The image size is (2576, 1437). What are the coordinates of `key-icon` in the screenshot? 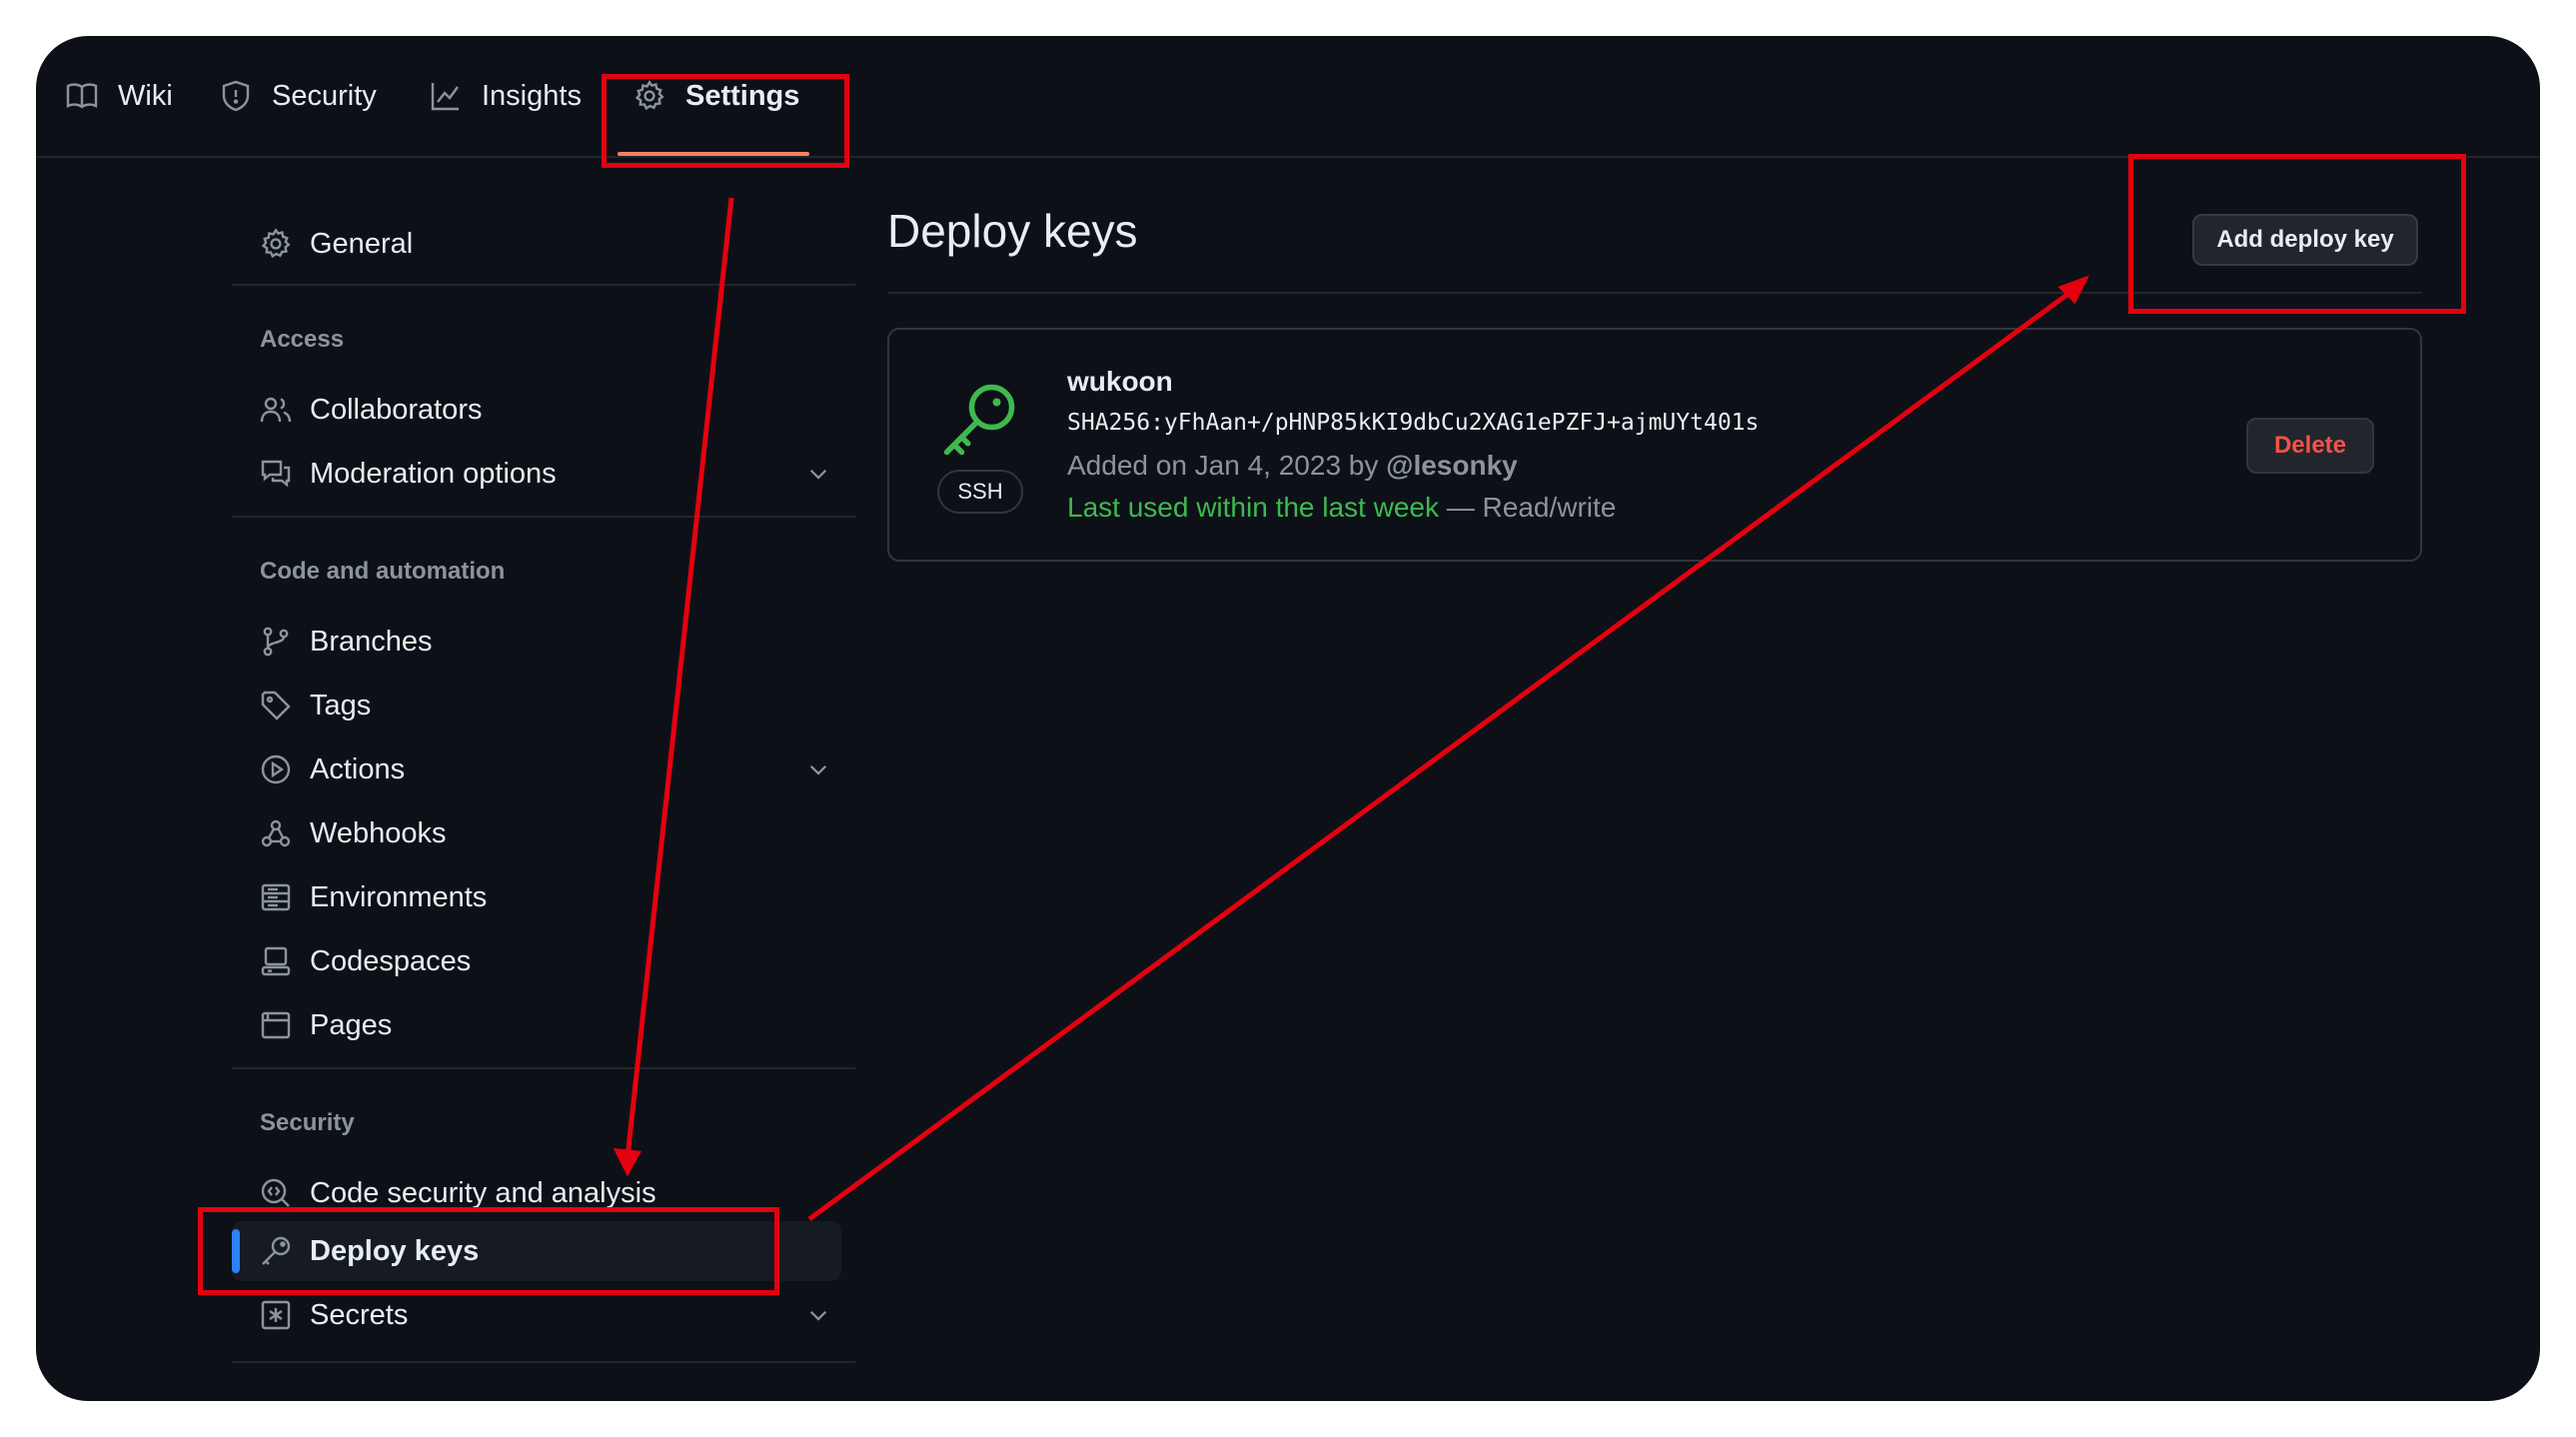 It's located at (979, 420).